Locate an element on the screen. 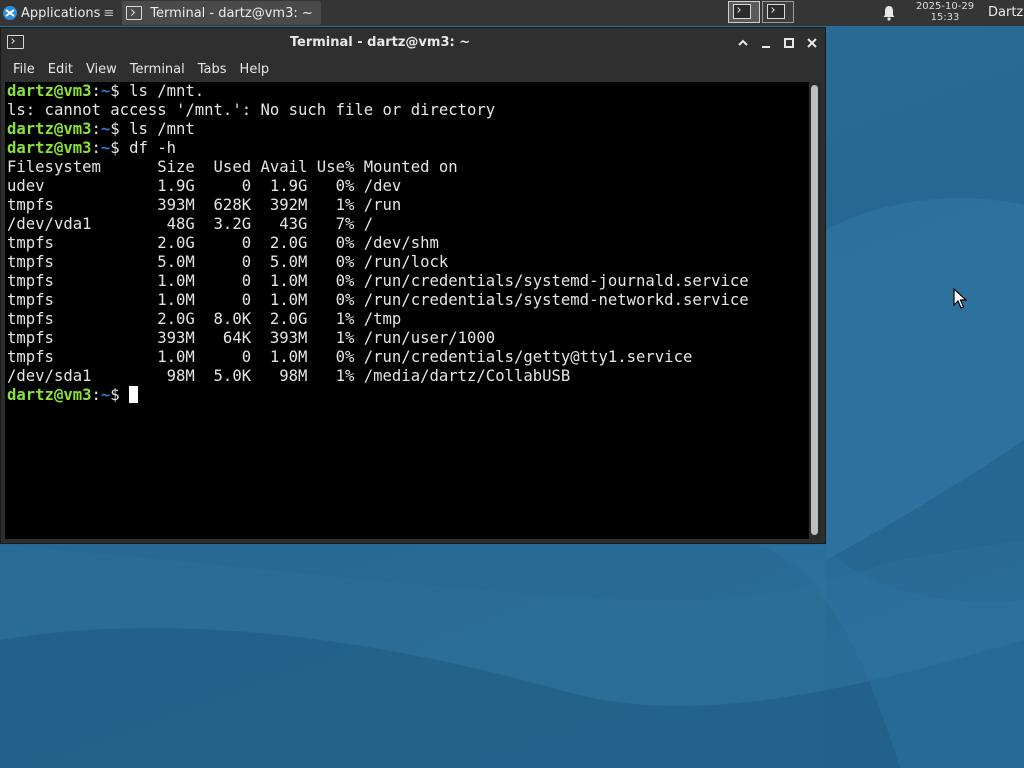  menu-tabs: Tabs is located at coordinates (213, 70).